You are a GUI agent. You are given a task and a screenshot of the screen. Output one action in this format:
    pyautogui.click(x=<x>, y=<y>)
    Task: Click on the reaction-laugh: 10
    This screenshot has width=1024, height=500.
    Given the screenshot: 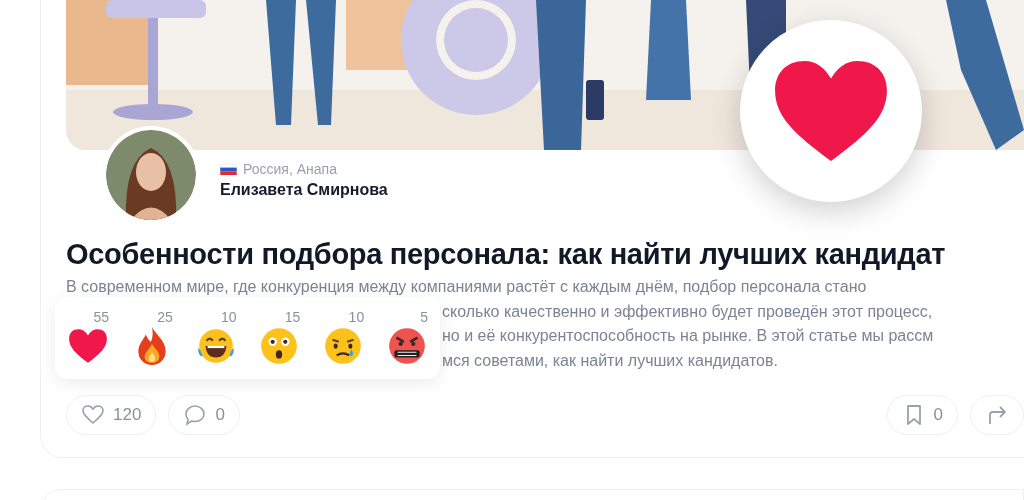 What is the action you would take?
    pyautogui.click(x=215, y=338)
    